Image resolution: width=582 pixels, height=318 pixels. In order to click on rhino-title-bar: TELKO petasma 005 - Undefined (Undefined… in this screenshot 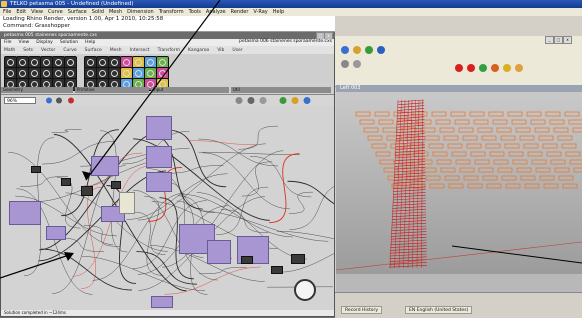, I will do `click(291, 4)`.